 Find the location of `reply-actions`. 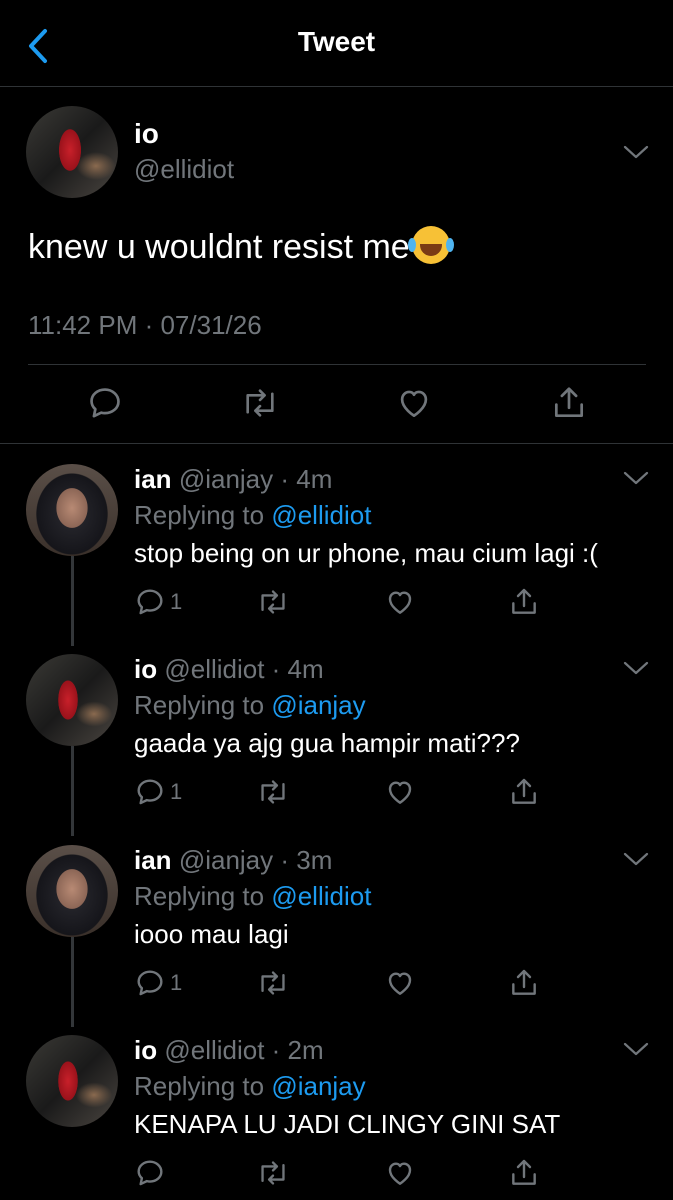

reply-actions is located at coordinates (344, 1177).